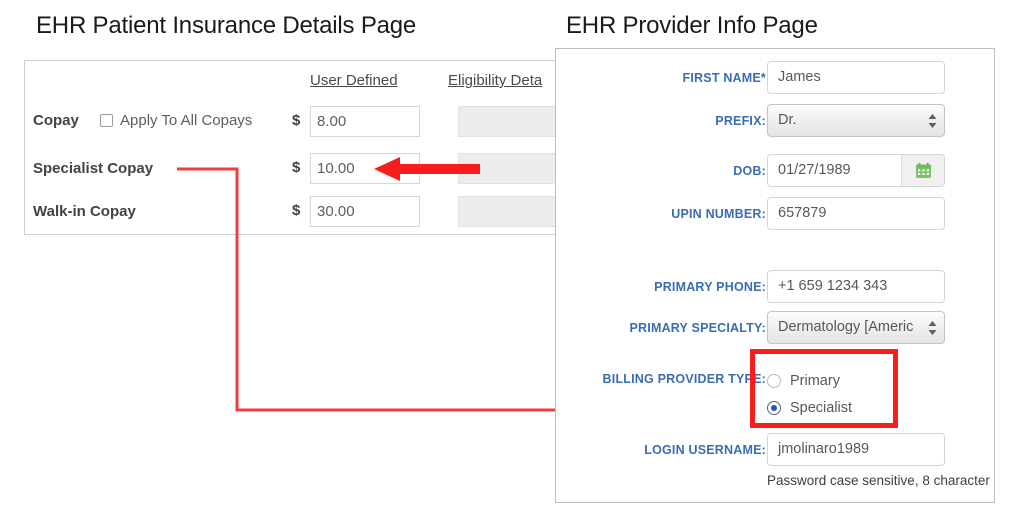  What do you see at coordinates (710, 287) in the screenshot?
I see `label-primary-phone: PRIMARY PHONE:` at bounding box center [710, 287].